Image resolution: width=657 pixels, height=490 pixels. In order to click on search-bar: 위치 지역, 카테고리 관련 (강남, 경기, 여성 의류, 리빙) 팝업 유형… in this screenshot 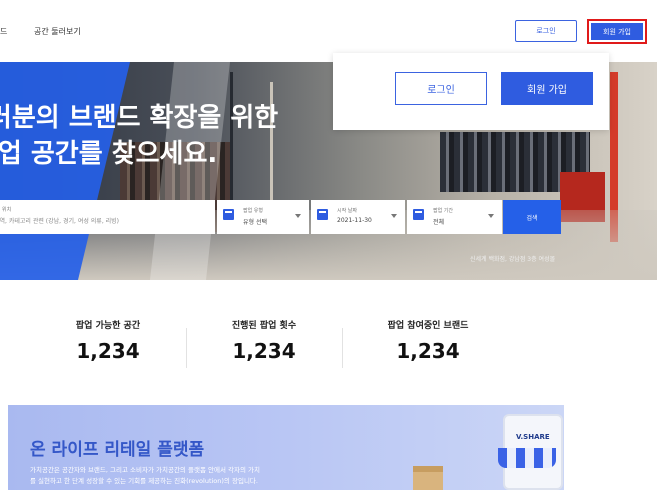, I will do `click(280, 217)`.